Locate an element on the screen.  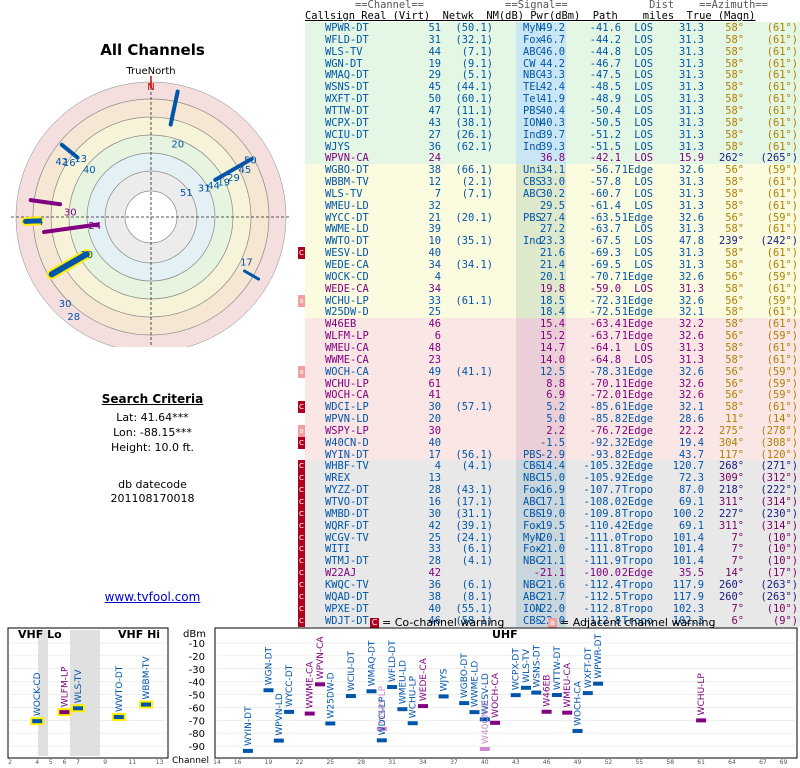
polar-label: 10 is located at coordinates (86, 255).